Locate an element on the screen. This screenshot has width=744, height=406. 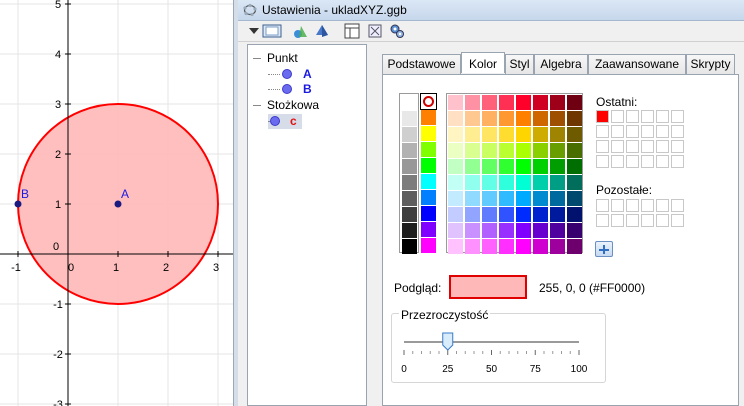
3d-view-icon is located at coordinates (322, 31).